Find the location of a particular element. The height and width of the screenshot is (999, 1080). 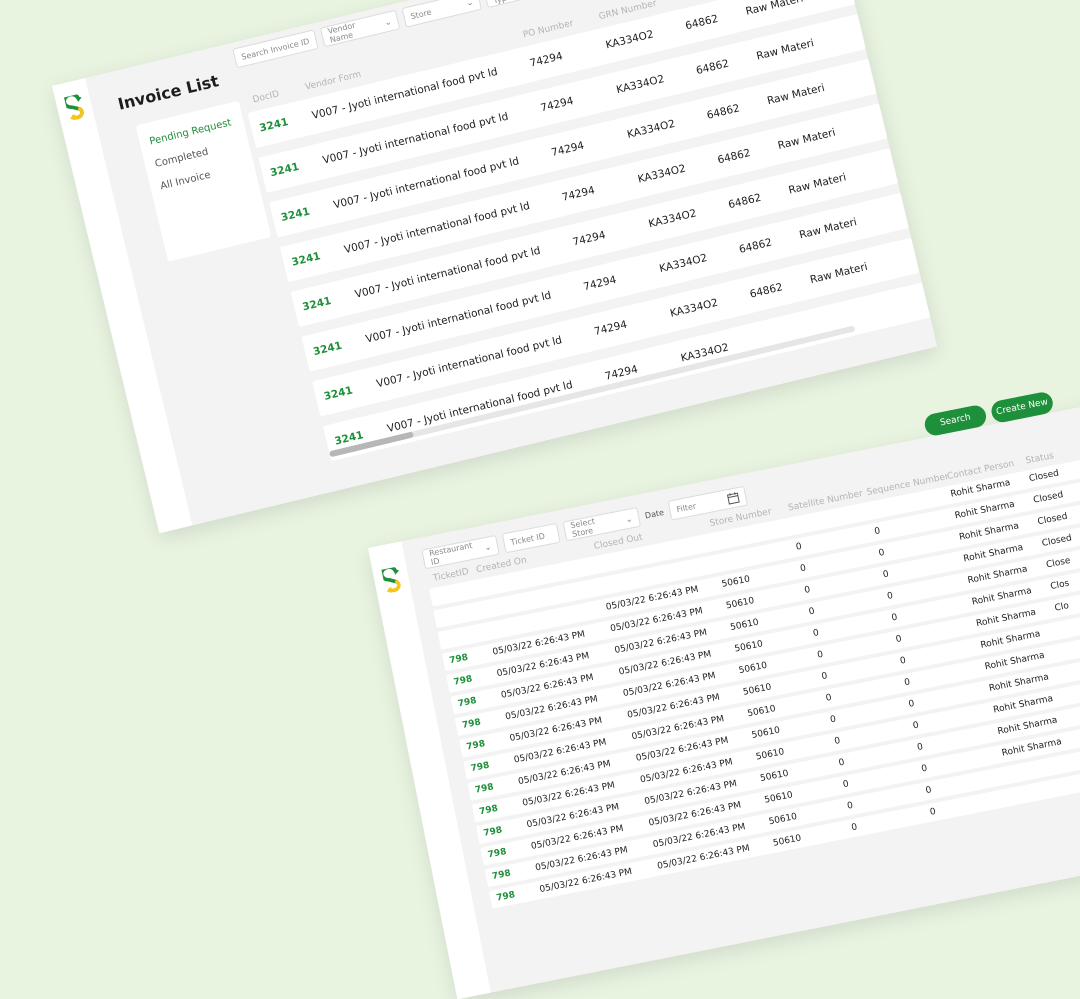

ticket-id-input: Ticket ID is located at coordinates (531, 538).